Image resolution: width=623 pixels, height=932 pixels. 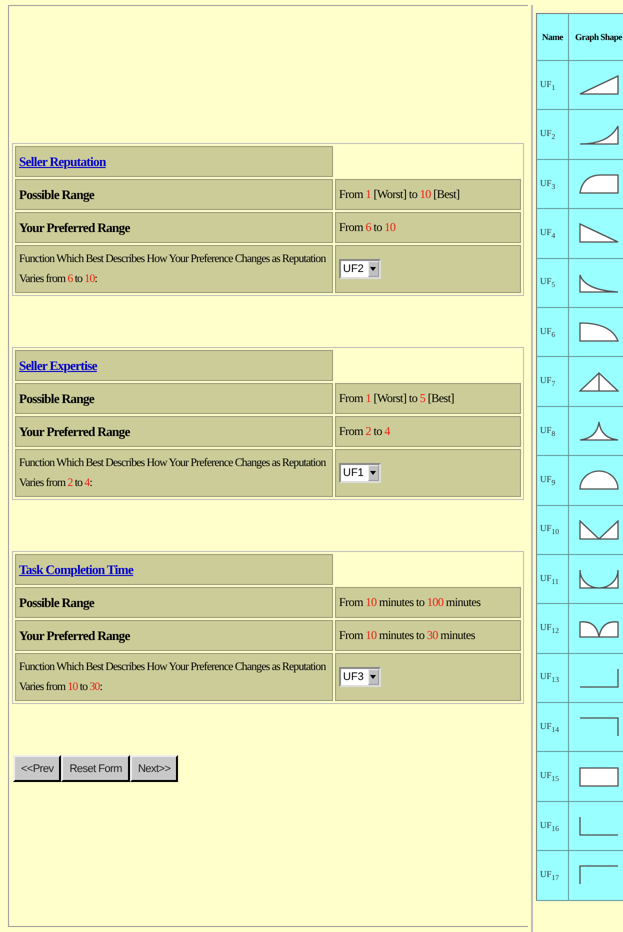 I want to click on row-value: From 1 [Worst] to 10 [Best], so click(x=428, y=194).